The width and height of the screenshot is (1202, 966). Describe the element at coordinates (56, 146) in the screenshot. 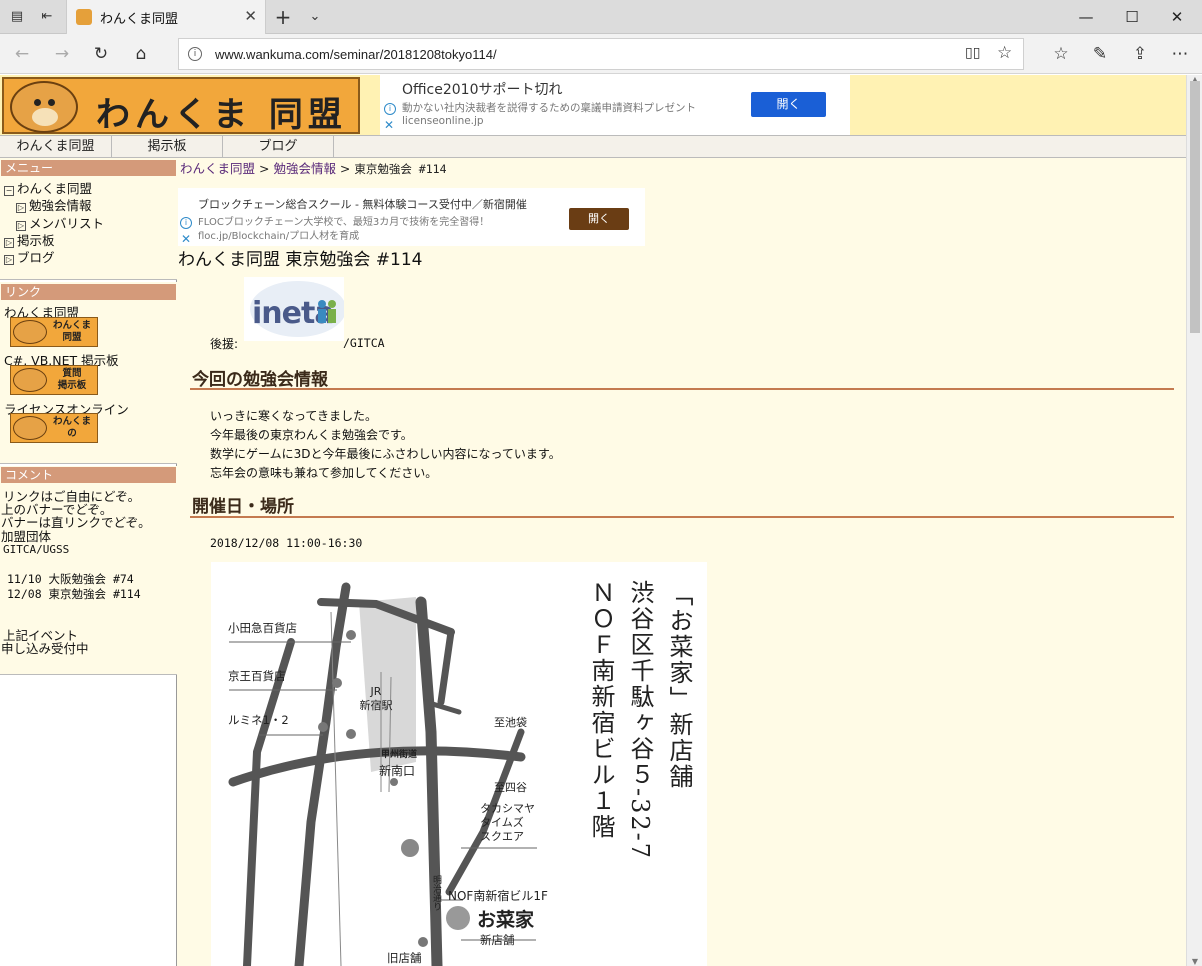

I see `menu-item-home: わんくま同盟` at that location.